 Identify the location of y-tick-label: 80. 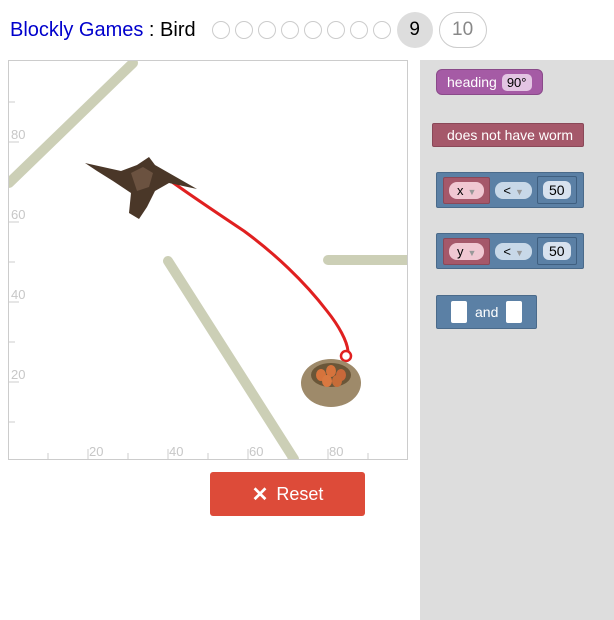
(18, 134).